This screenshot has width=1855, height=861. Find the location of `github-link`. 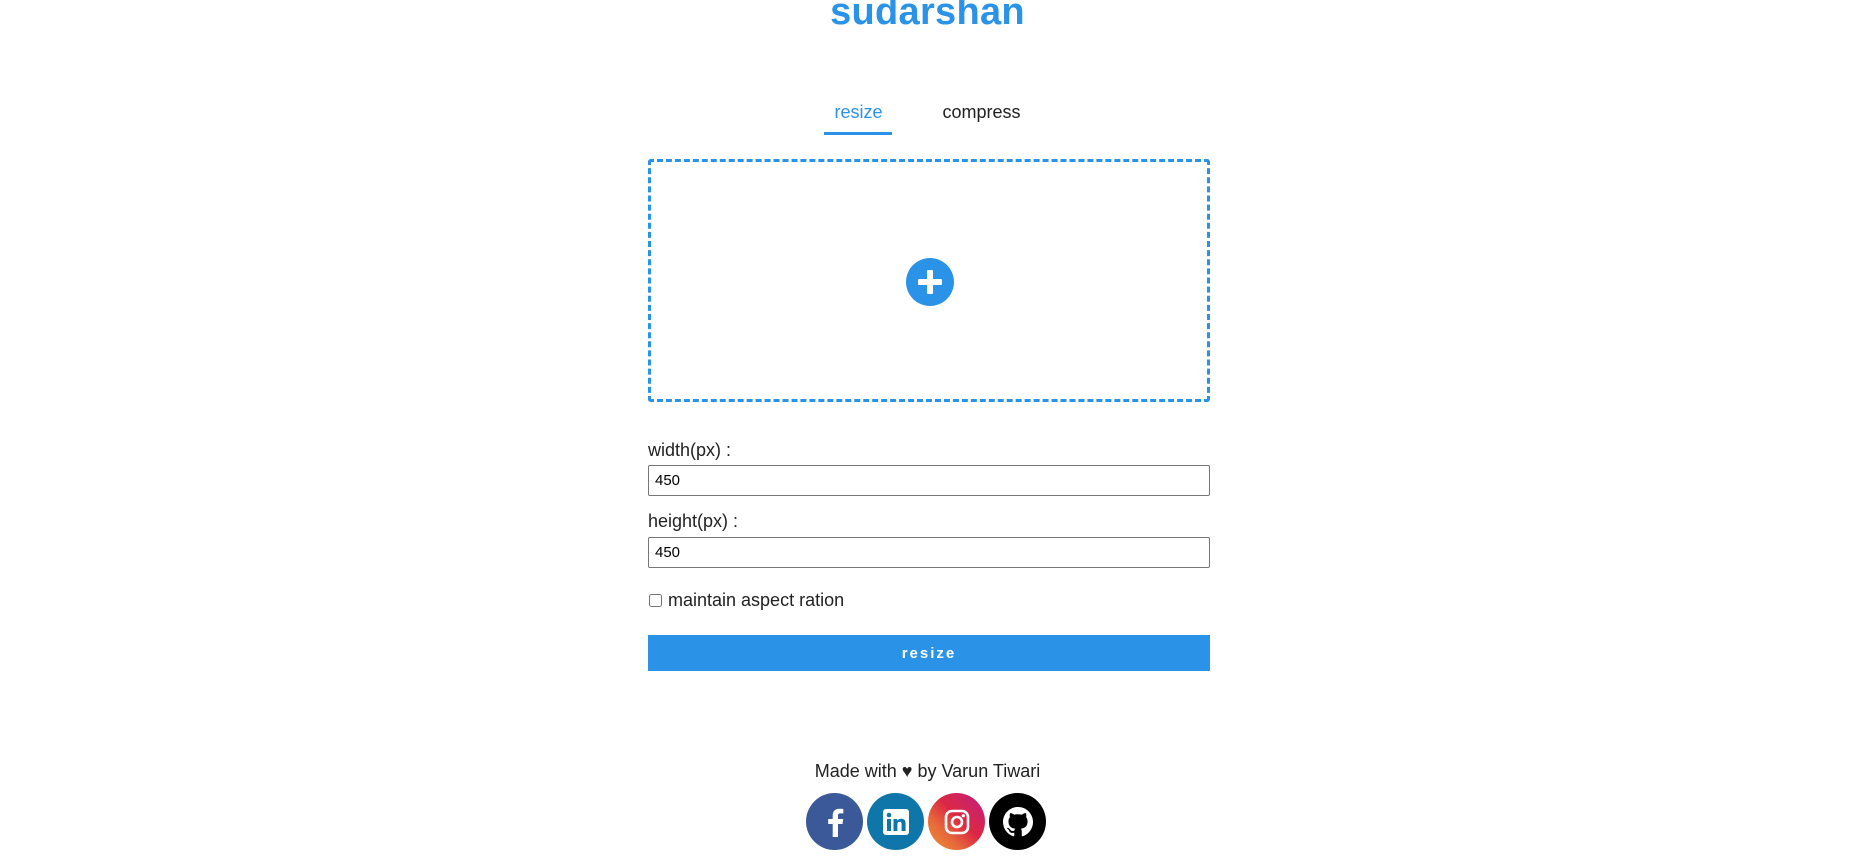

github-link is located at coordinates (1017, 821).